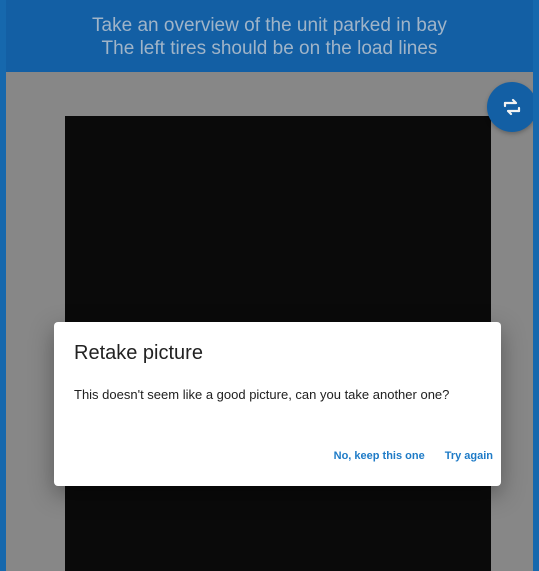  I want to click on try-again-button: Try again, so click(469, 456).